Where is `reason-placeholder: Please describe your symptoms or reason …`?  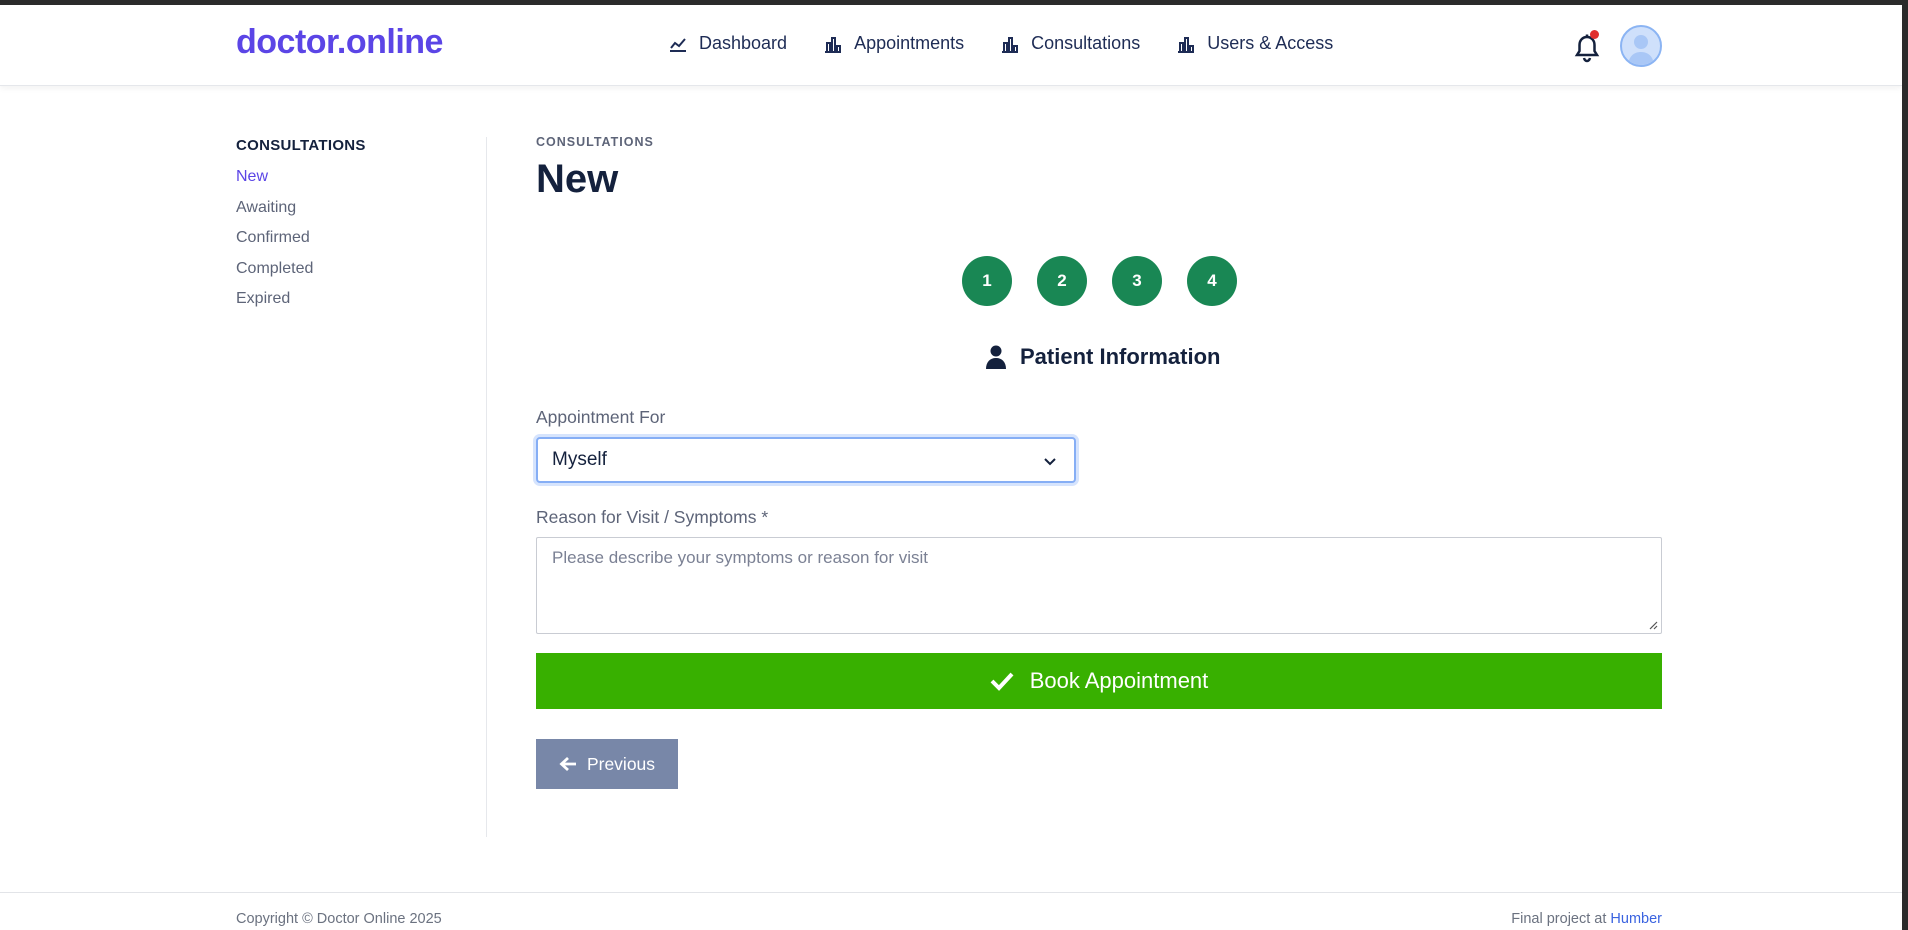
reason-placeholder: Please describe your symptoms or reason … is located at coordinates (740, 557).